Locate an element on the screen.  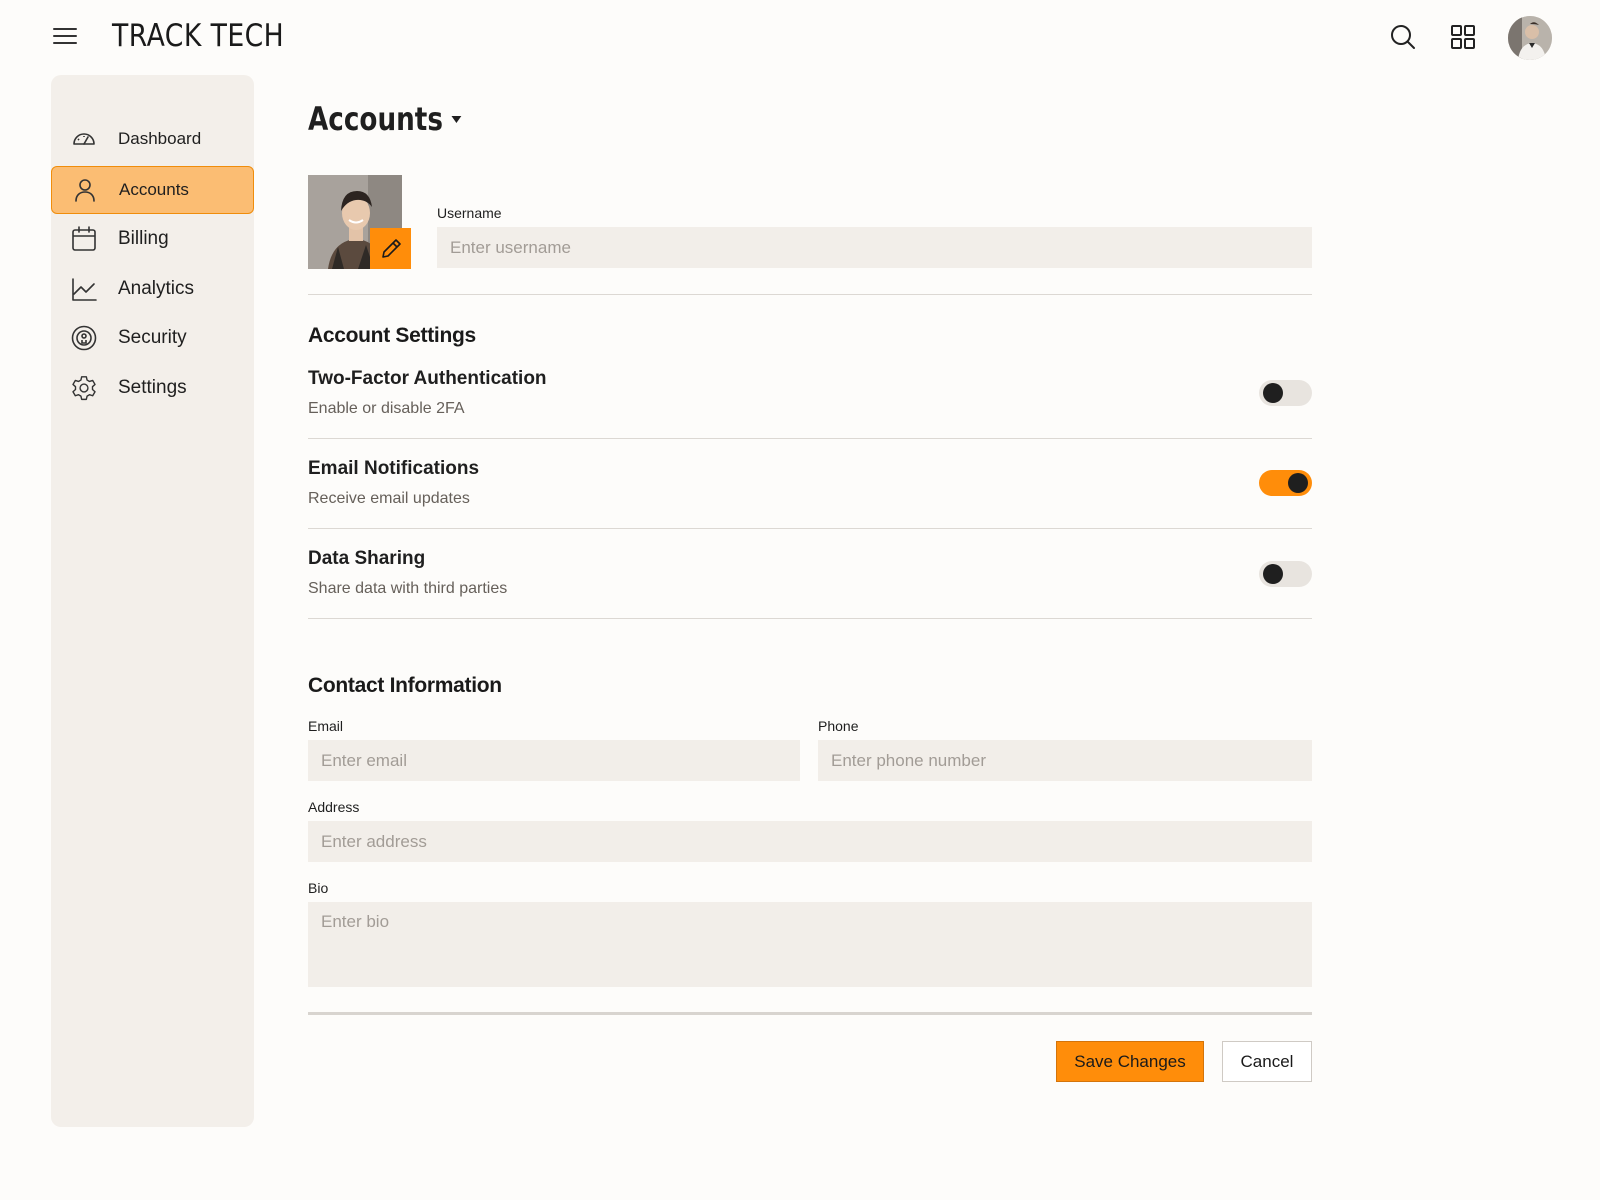
sidebar-item-label: Settings is located at coordinates (152, 387).